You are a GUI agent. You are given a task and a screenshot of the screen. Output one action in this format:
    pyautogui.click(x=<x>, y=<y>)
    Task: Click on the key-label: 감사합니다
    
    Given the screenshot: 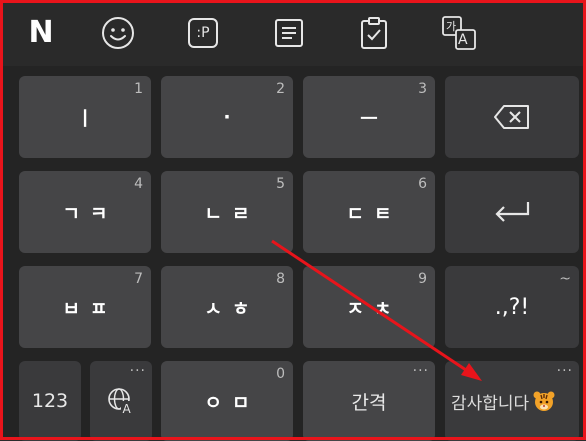 What is the action you would take?
    pyautogui.click(x=490, y=403)
    